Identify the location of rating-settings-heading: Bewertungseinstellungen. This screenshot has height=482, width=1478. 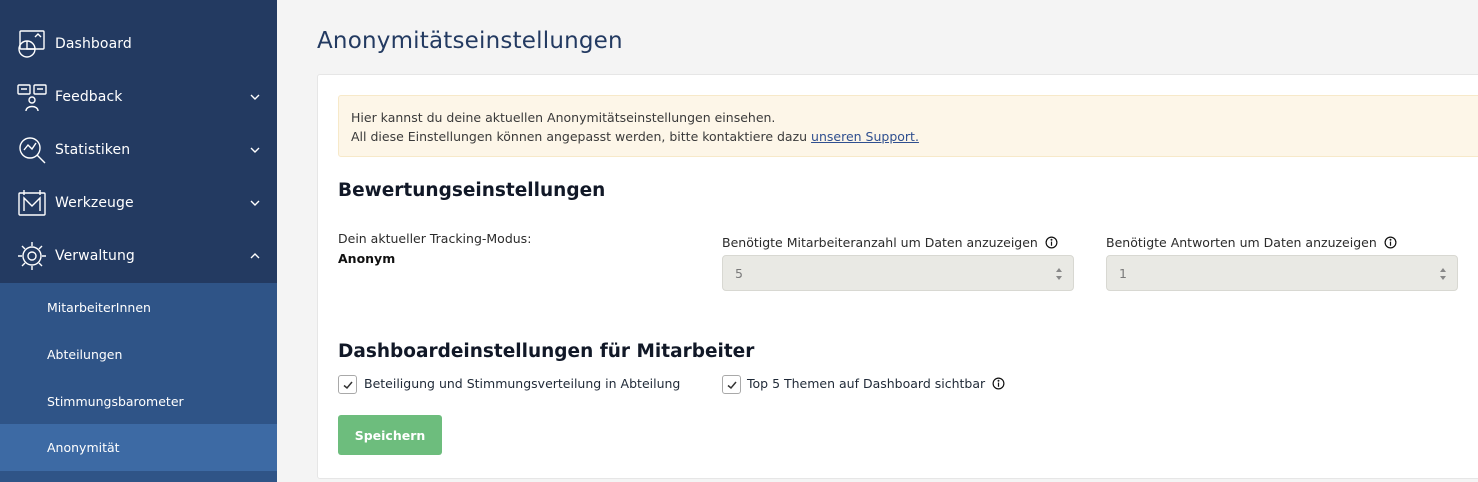
(472, 190).